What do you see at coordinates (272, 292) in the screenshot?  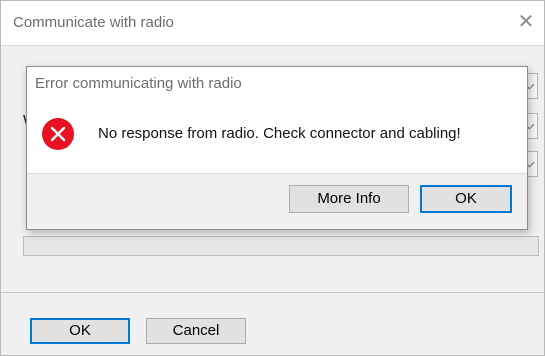 I see `divider` at bounding box center [272, 292].